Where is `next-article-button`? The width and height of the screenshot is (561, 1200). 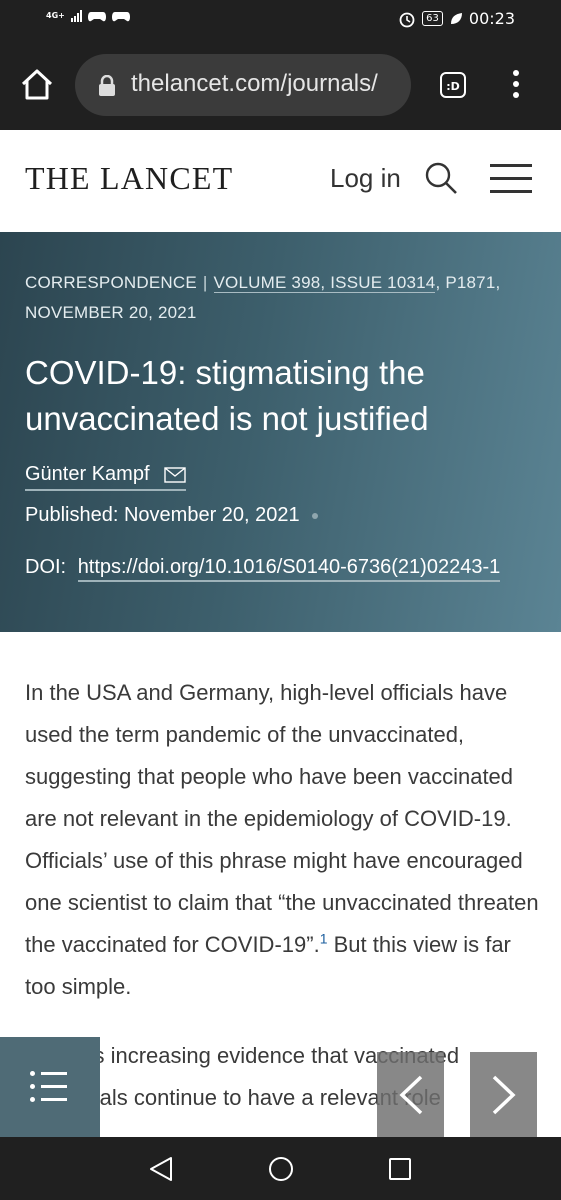
next-article-button is located at coordinates (503, 1094).